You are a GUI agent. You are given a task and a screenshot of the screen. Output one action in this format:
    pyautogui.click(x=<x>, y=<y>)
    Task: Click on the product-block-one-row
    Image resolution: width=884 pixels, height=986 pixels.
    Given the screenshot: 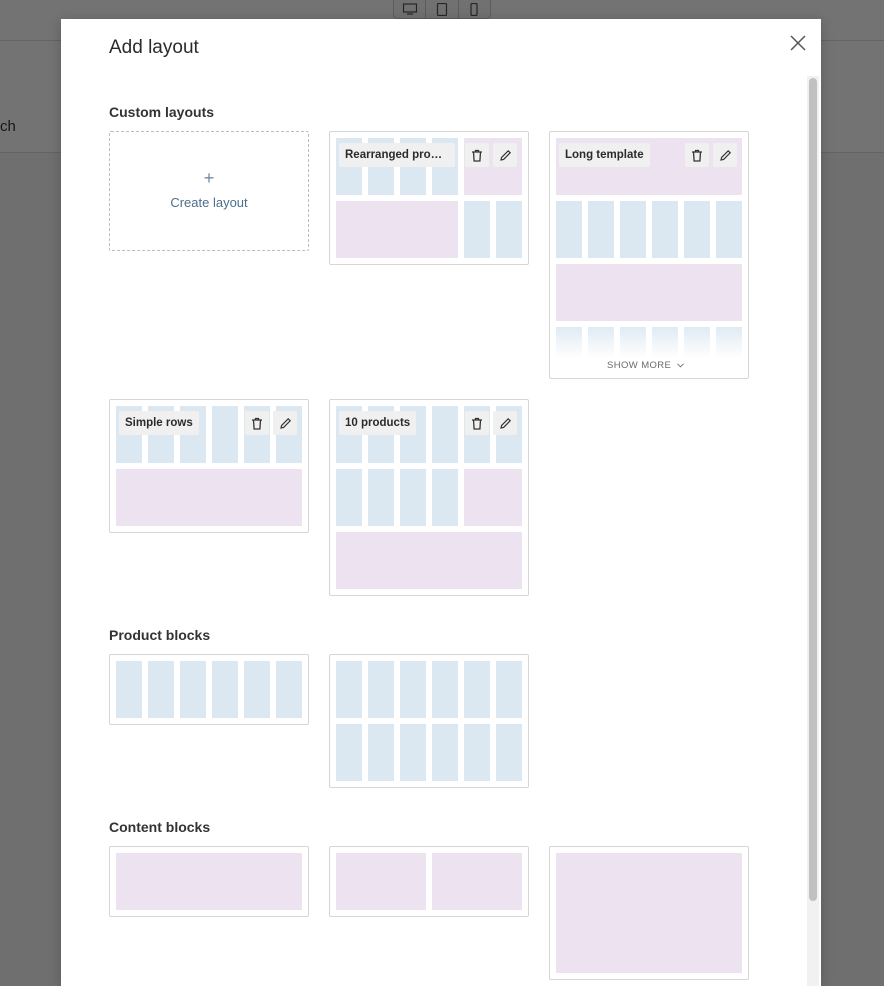 What is the action you would take?
    pyautogui.click(x=209, y=689)
    